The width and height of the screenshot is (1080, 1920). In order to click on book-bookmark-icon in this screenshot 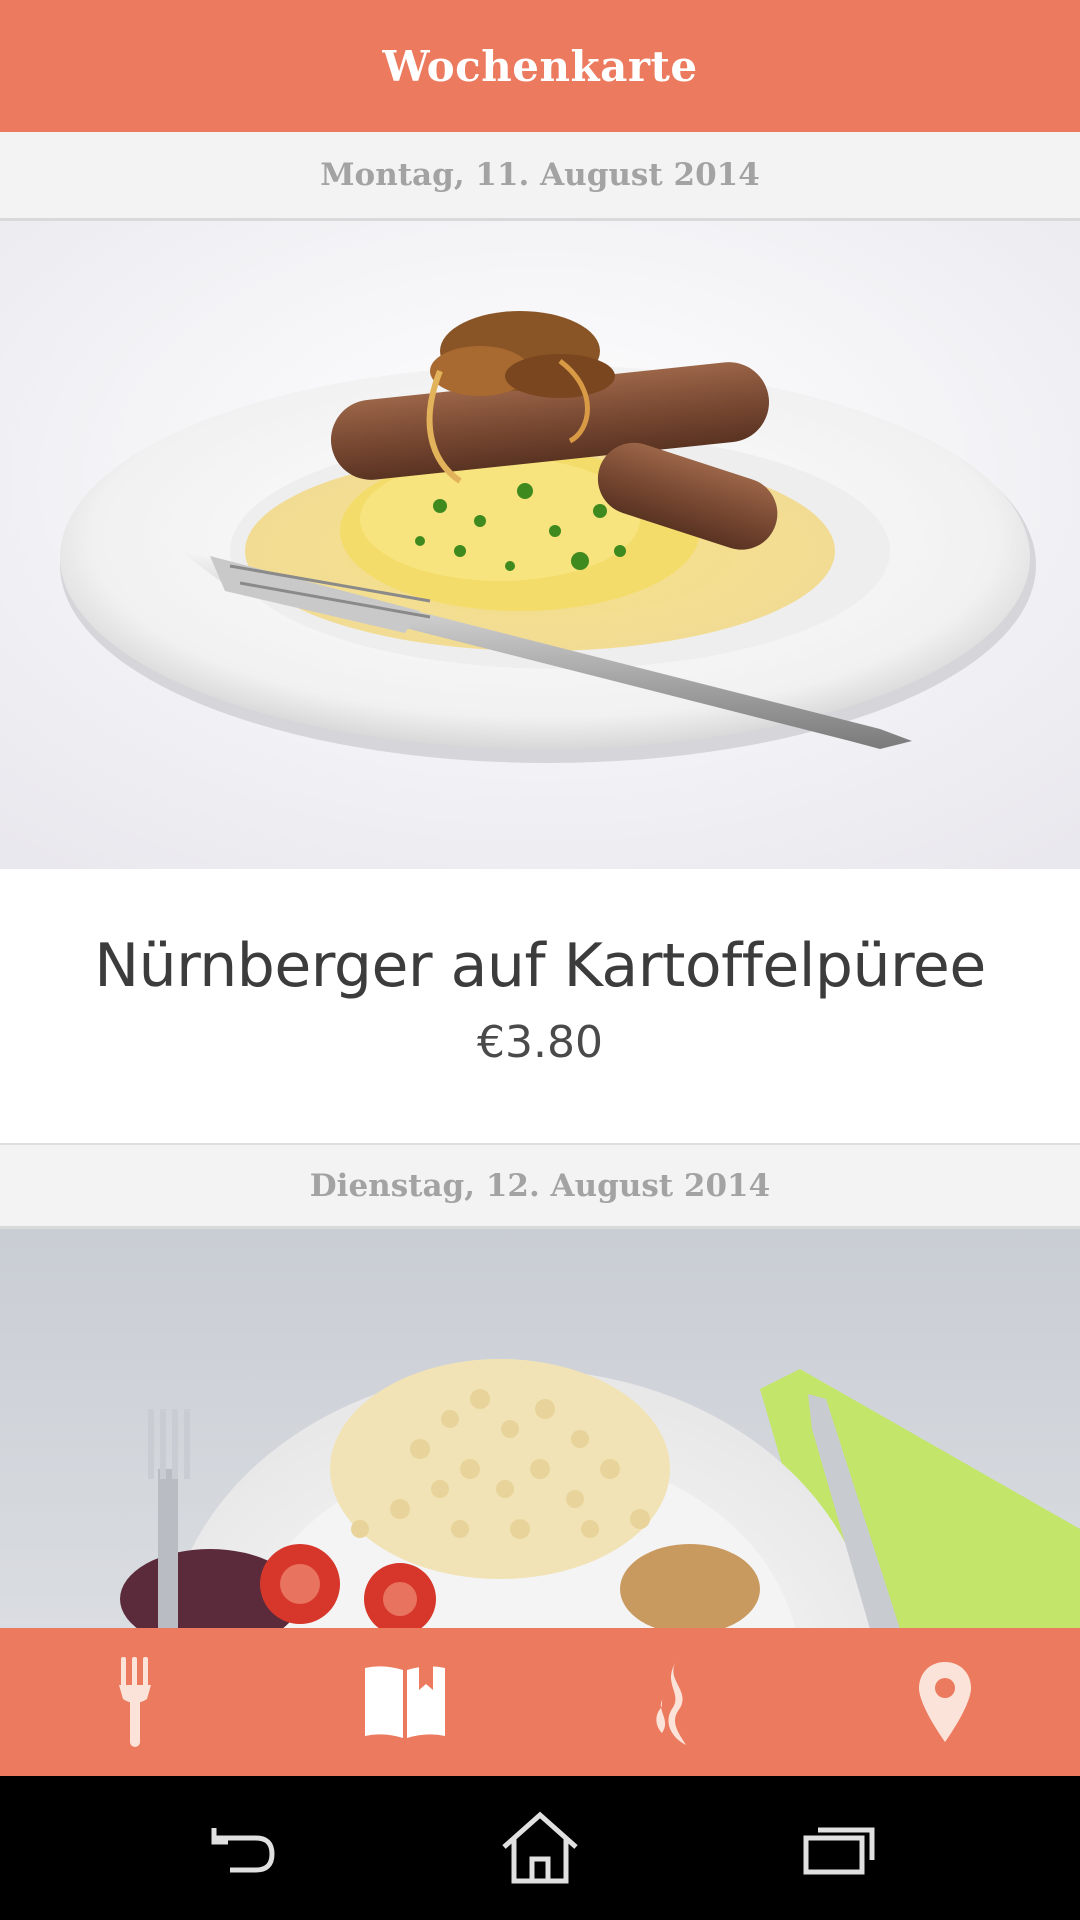, I will do `click(405, 1702)`.